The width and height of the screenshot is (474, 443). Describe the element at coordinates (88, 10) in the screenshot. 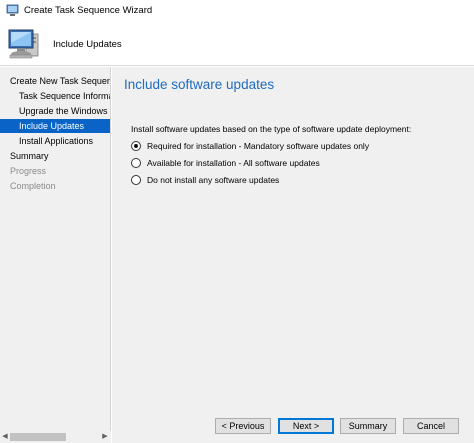

I see `window-title: Create Task Sequence Wizard` at that location.